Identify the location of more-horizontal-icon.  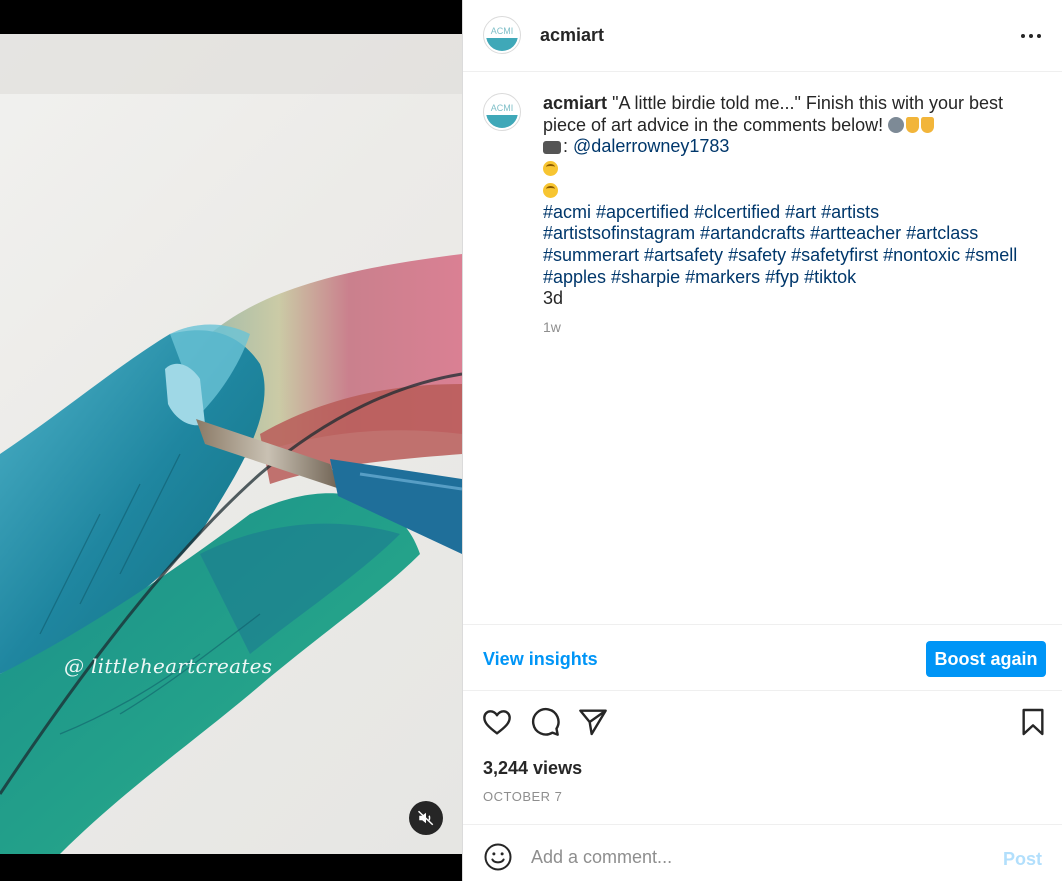
(1023, 36).